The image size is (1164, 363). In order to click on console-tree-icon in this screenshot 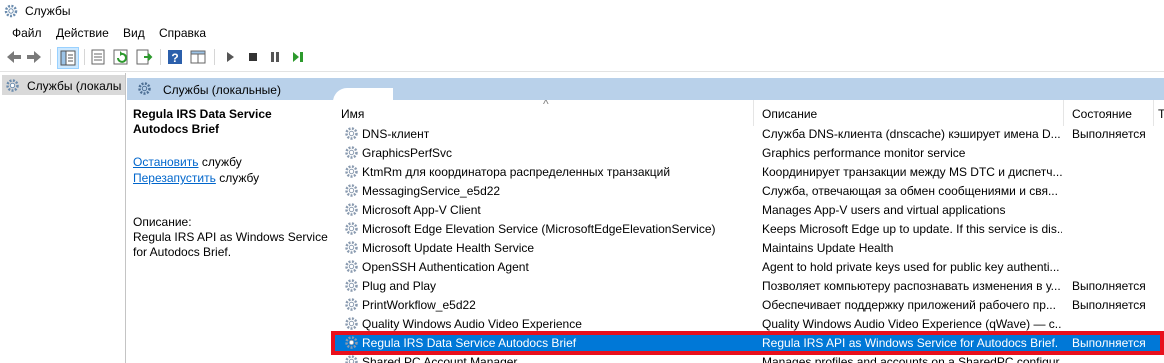, I will do `click(68, 58)`.